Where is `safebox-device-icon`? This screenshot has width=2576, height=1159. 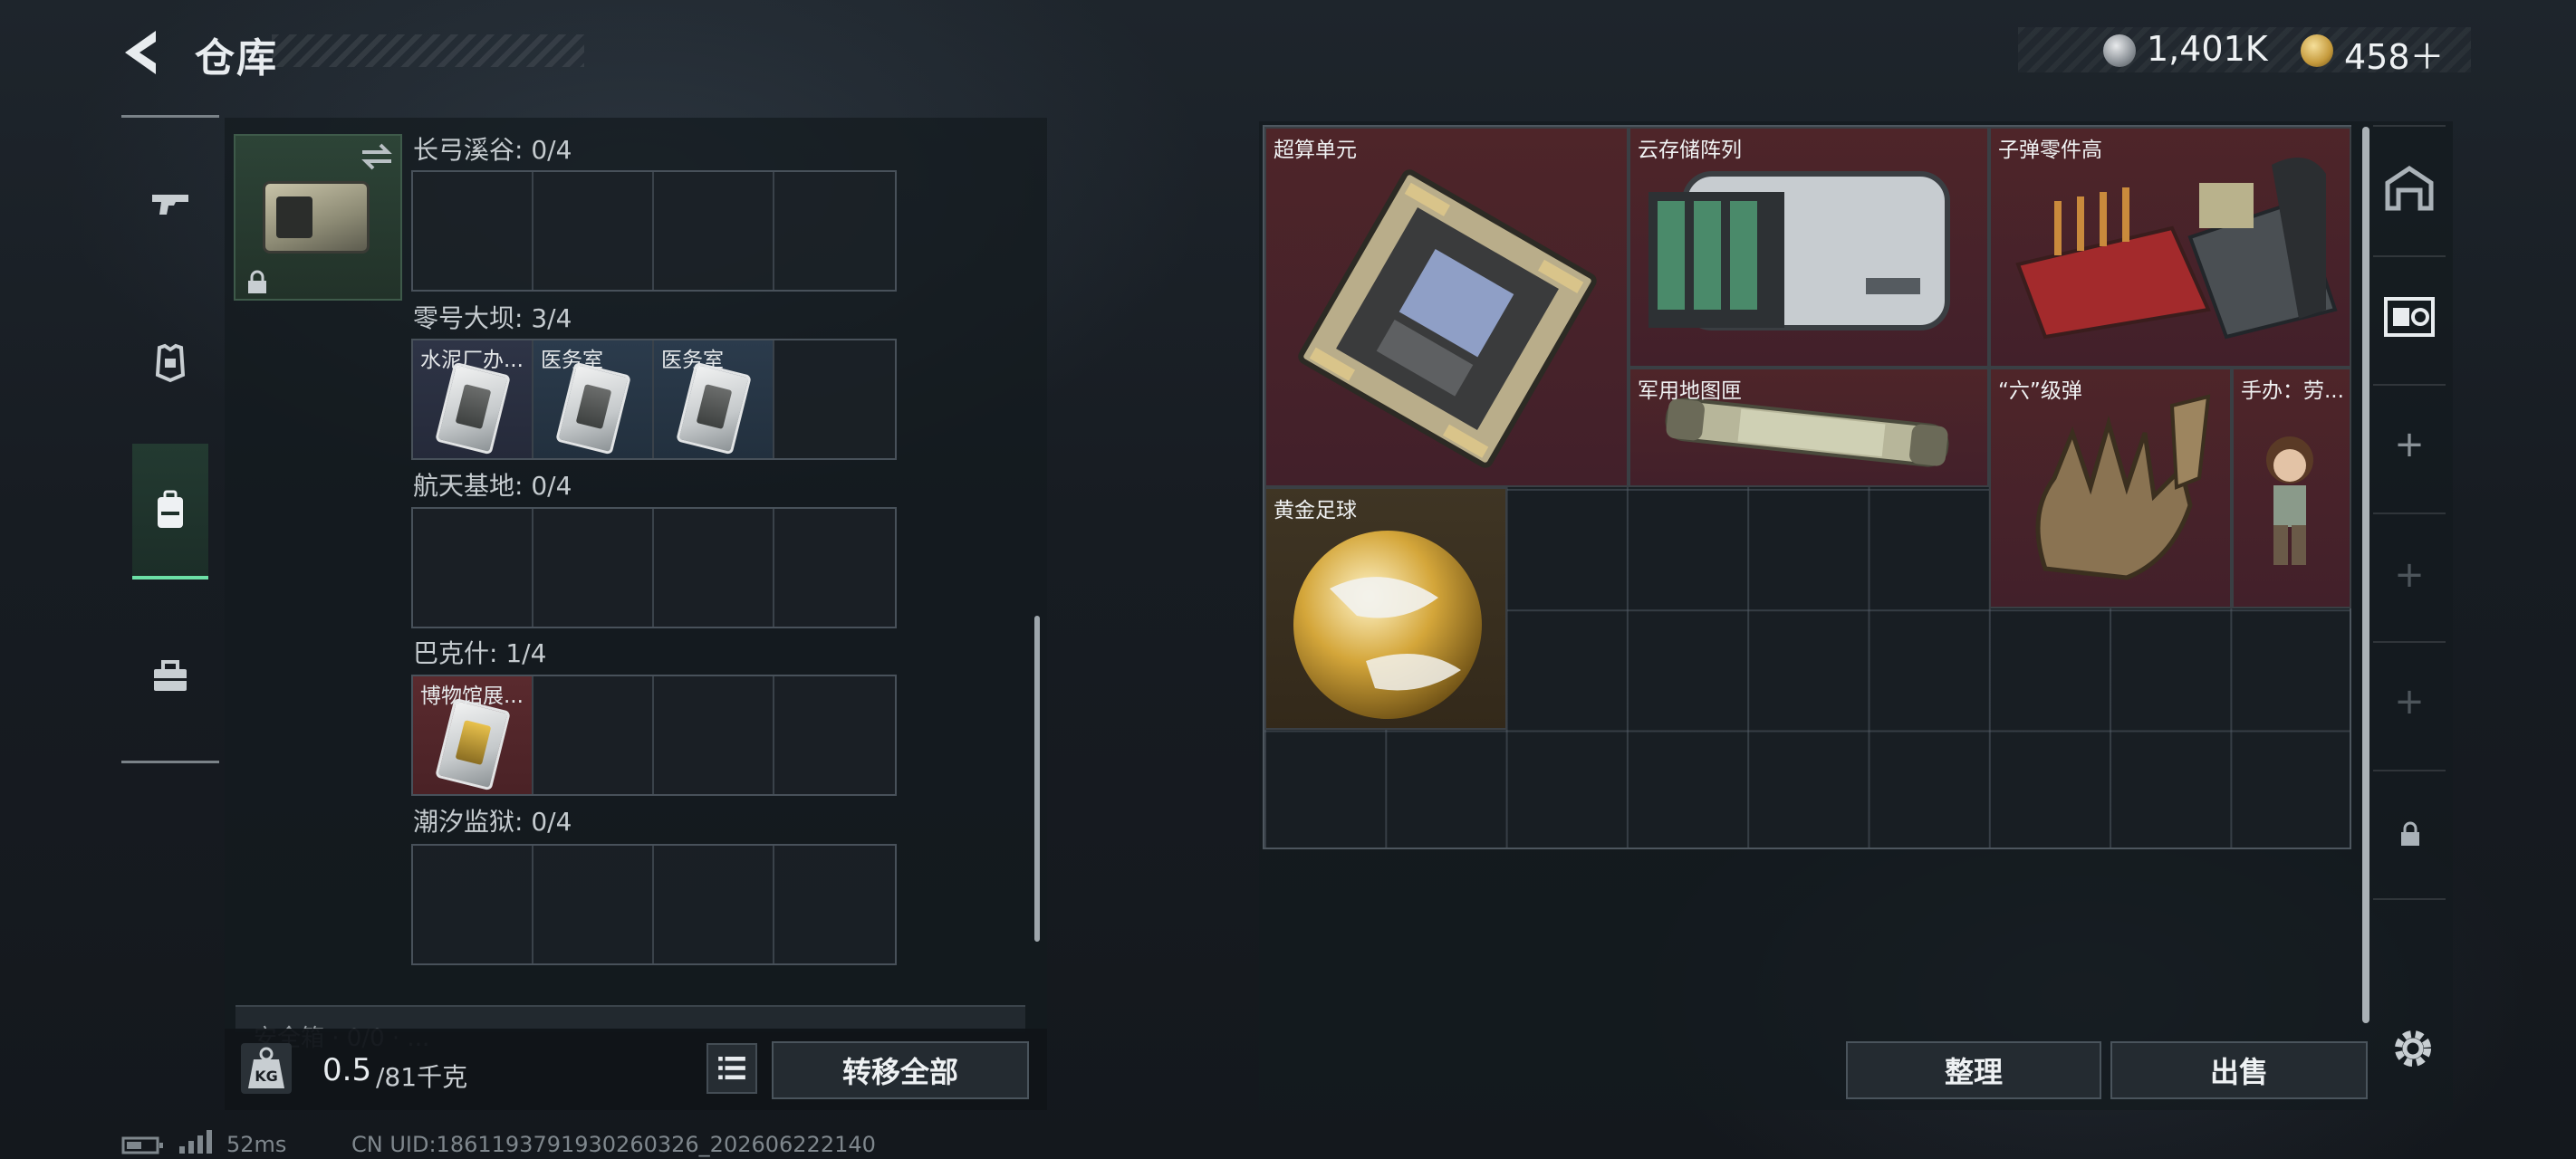
safebox-device-icon is located at coordinates (316, 217).